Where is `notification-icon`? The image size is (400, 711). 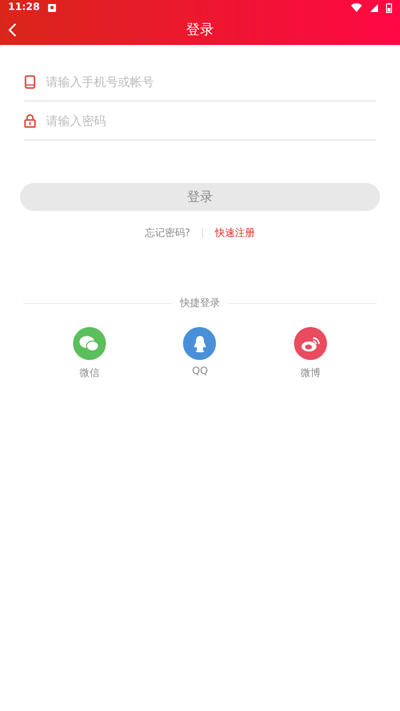
notification-icon is located at coordinates (52, 8).